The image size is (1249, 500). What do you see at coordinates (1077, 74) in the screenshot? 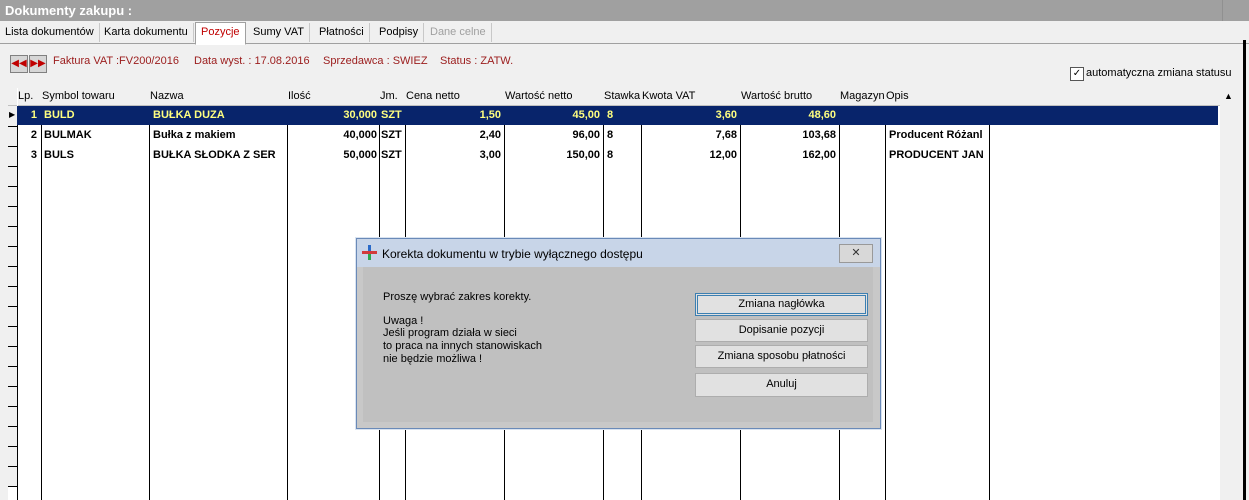
I see `auto-status-checkbox: ✓` at bounding box center [1077, 74].